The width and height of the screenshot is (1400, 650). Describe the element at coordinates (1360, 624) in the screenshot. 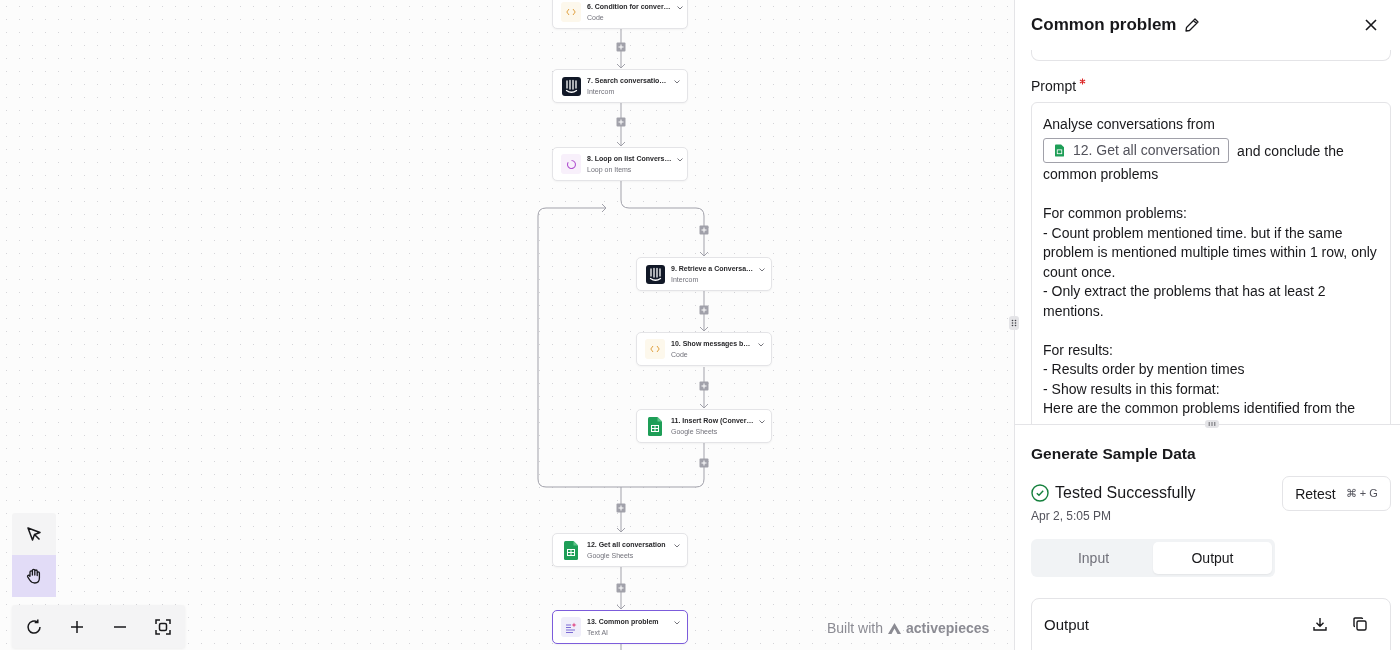

I see `copy-icon` at that location.